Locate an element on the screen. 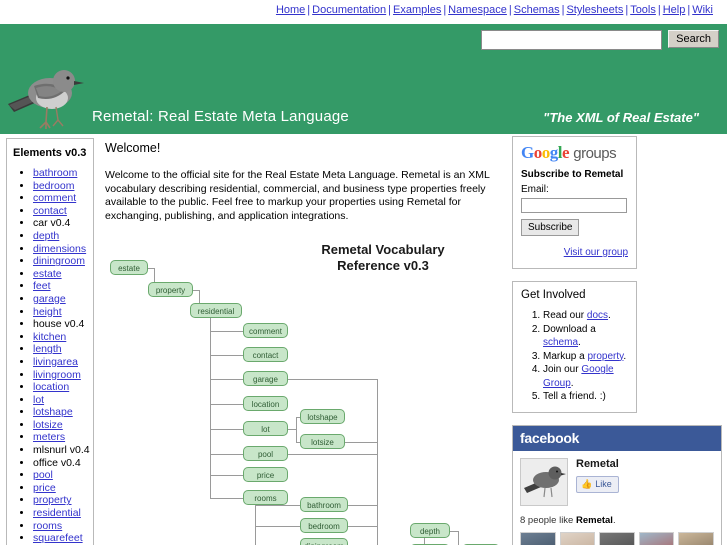 The image size is (727, 545). sidebar-item-feet: feet is located at coordinates (42, 286).